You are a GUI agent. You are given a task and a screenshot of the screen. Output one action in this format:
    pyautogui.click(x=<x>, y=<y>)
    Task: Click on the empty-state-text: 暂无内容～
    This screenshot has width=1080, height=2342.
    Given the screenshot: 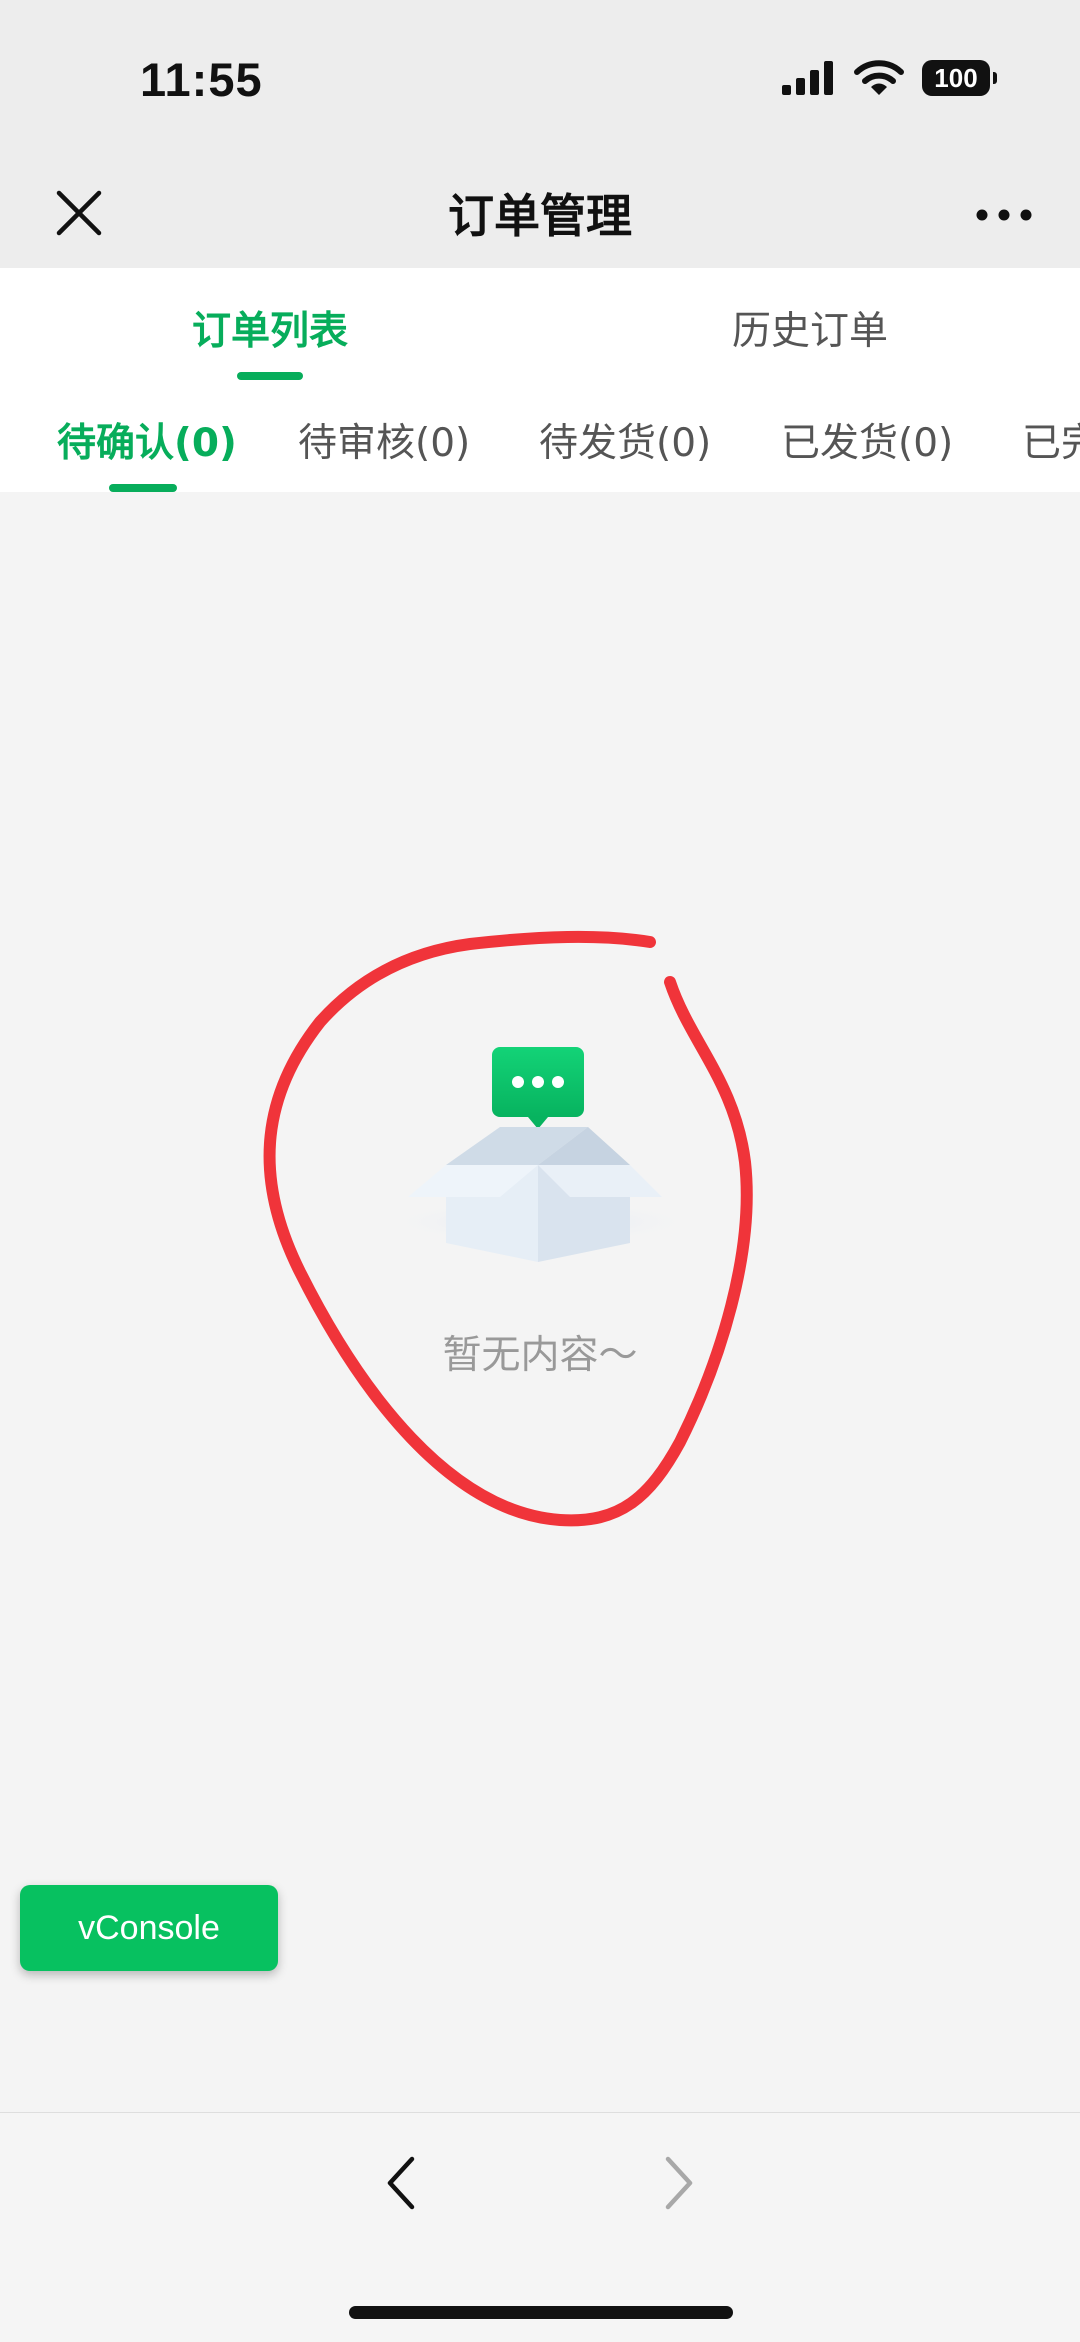 What is the action you would take?
    pyautogui.click(x=540, y=1355)
    